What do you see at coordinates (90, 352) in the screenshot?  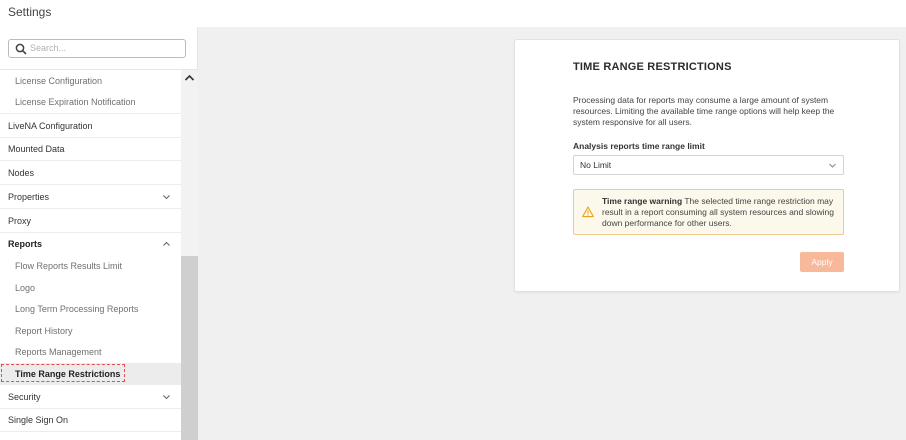 I see `sidebar-item-reports-management: Reports Management` at bounding box center [90, 352].